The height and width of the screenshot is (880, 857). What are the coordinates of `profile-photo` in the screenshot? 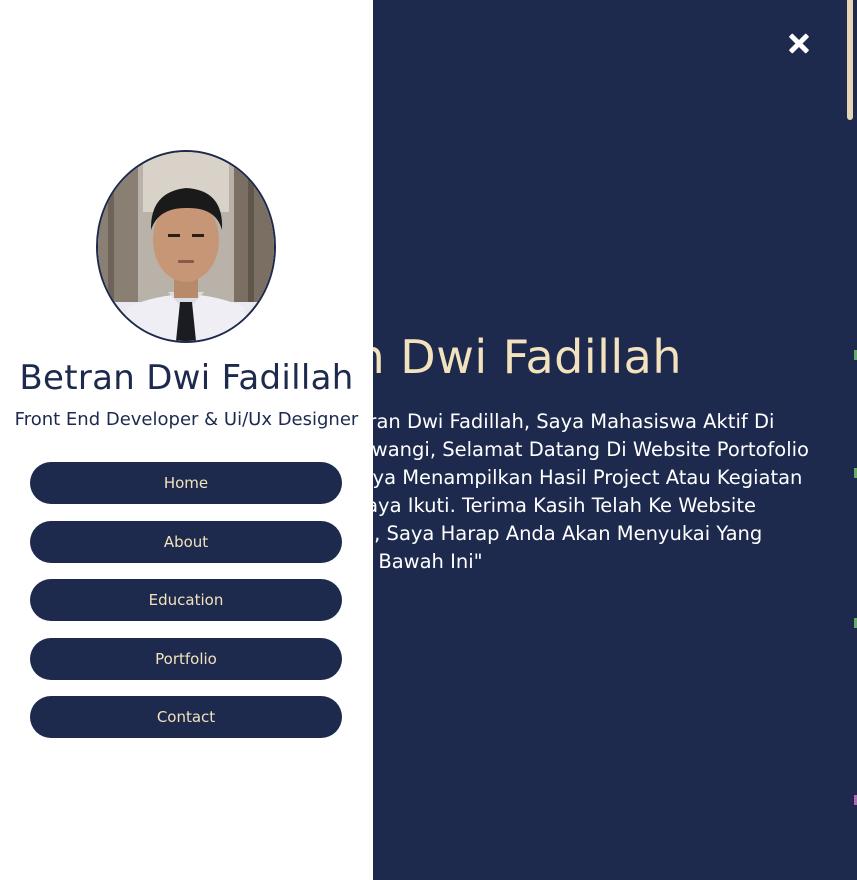 It's located at (186, 246).